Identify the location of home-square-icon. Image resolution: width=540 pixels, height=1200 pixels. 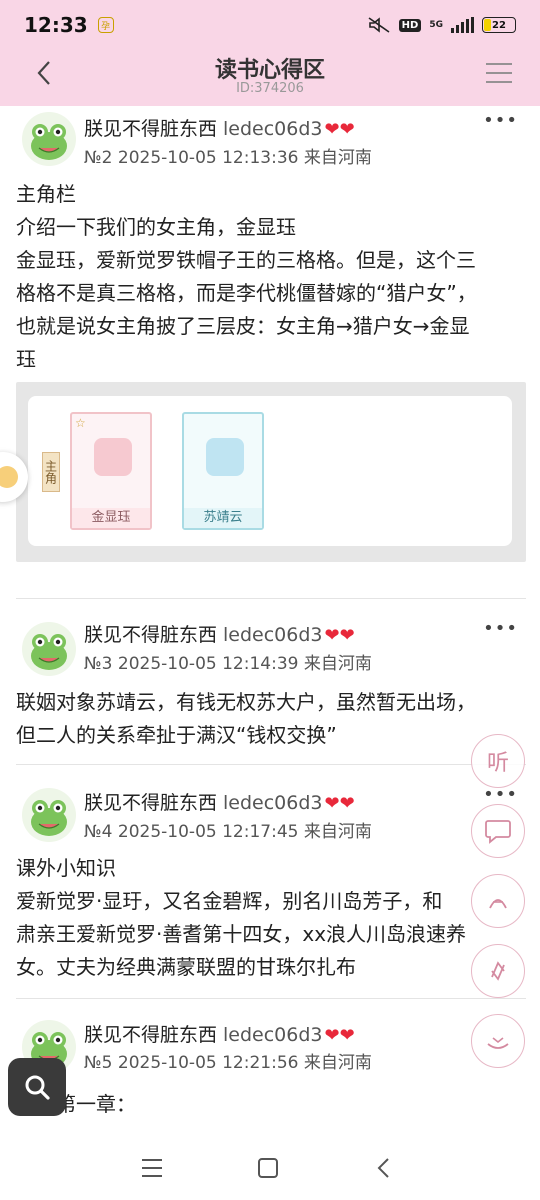
(268, 1168).